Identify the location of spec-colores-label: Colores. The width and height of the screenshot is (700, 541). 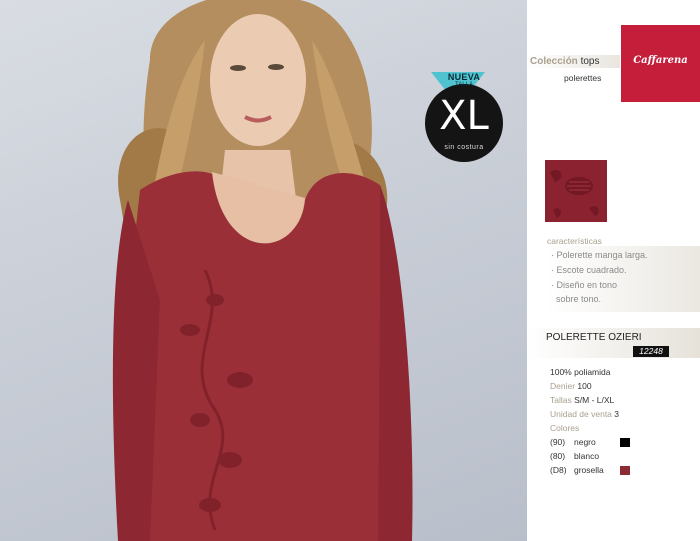
(565, 428).